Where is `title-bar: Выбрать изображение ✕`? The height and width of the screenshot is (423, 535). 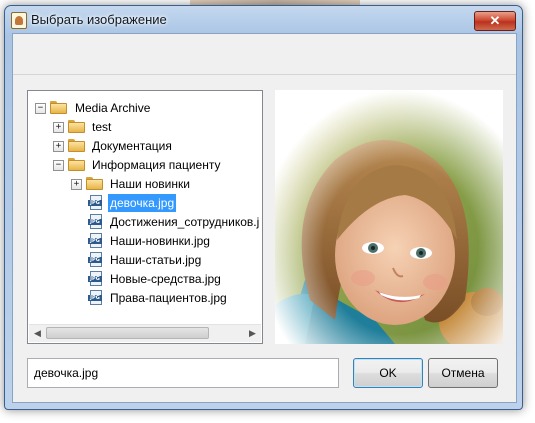 title-bar: Выбрать изображение ✕ is located at coordinates (263, 20).